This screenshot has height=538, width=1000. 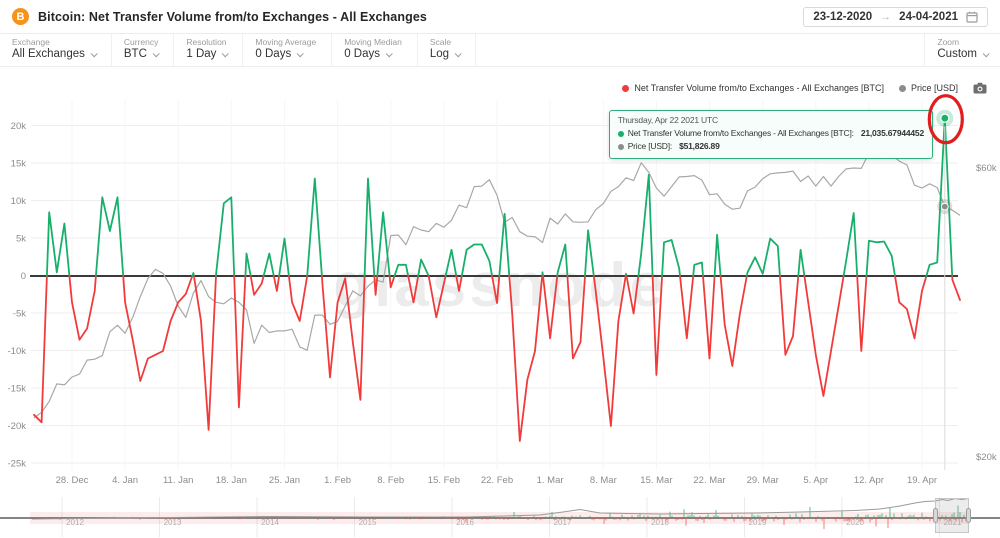 I want to click on y-axis-tick: -20k, so click(x=17, y=426).